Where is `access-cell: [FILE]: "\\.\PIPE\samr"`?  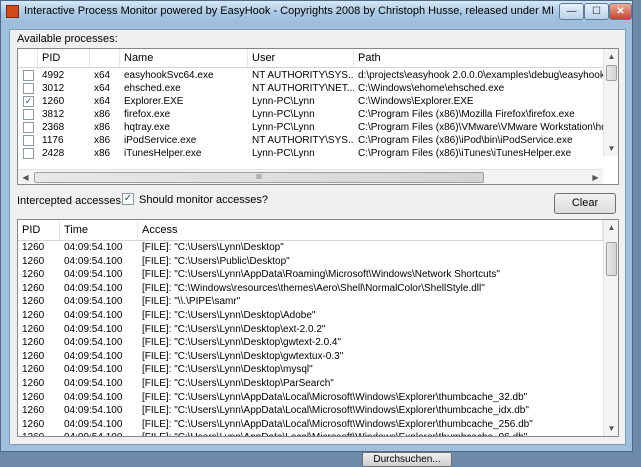 access-cell: [FILE]: "\\.\PIPE\samr" is located at coordinates (191, 302).